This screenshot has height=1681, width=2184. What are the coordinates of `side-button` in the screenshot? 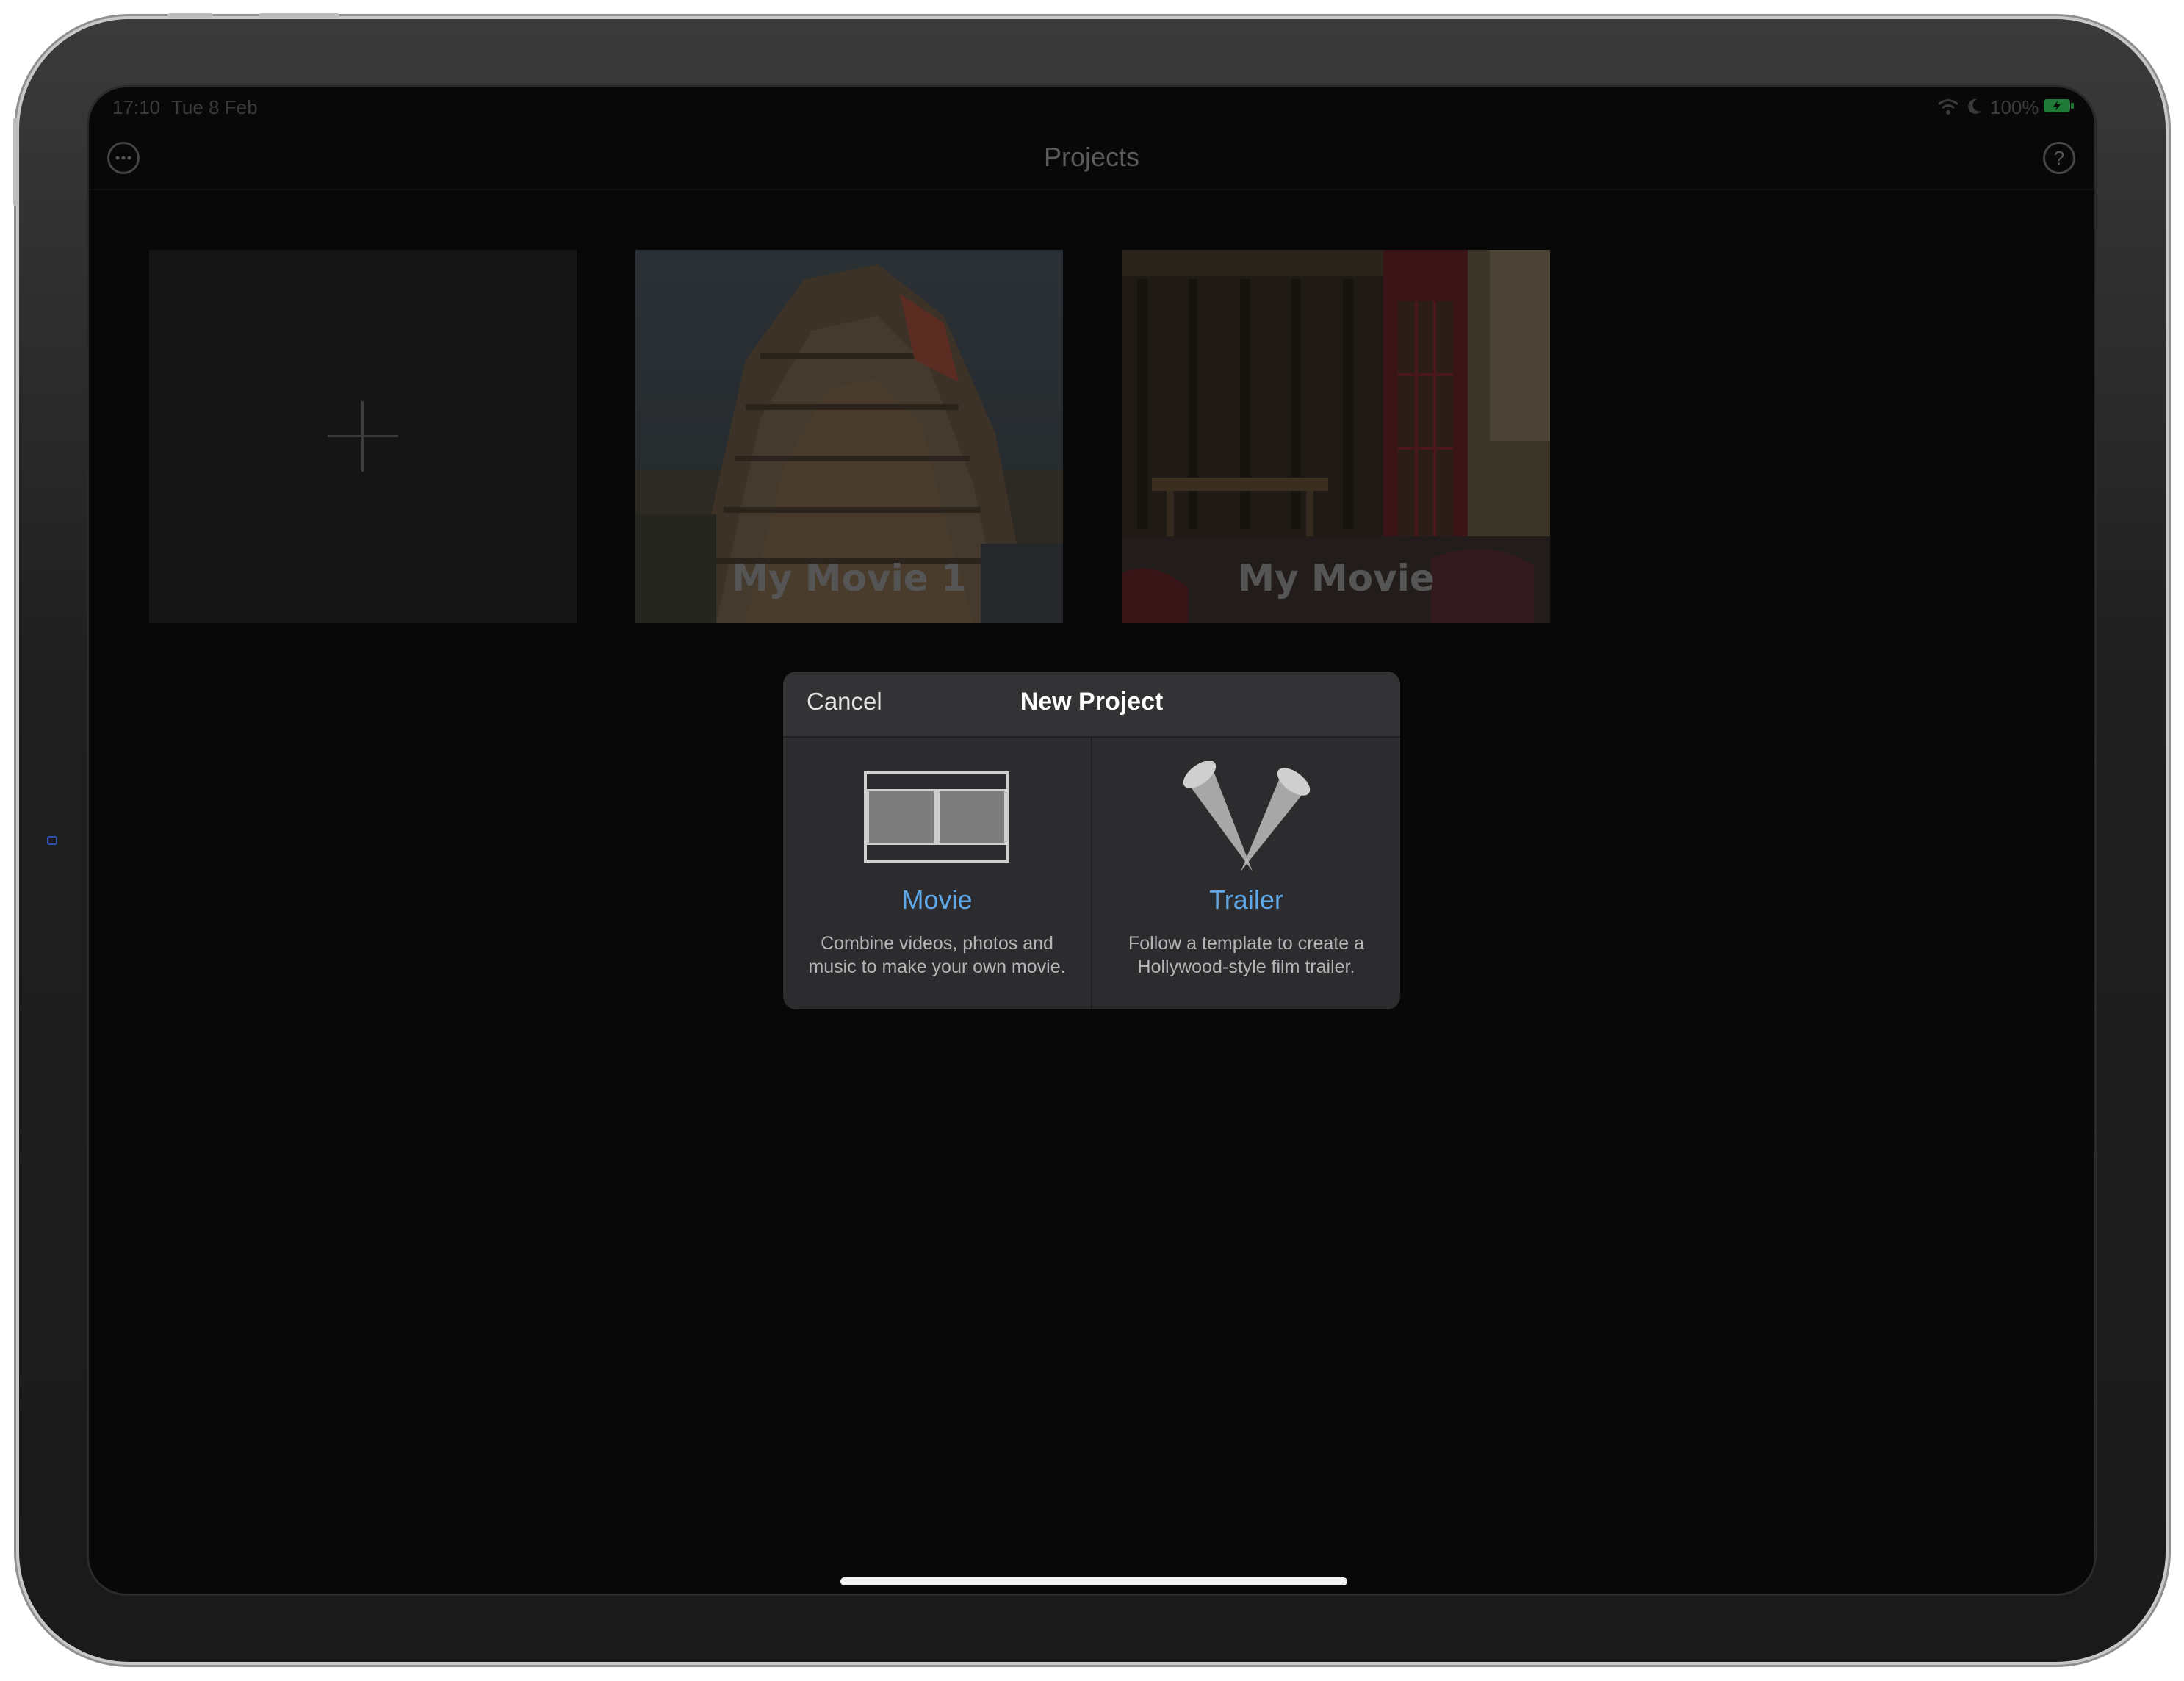 It's located at (15, 162).